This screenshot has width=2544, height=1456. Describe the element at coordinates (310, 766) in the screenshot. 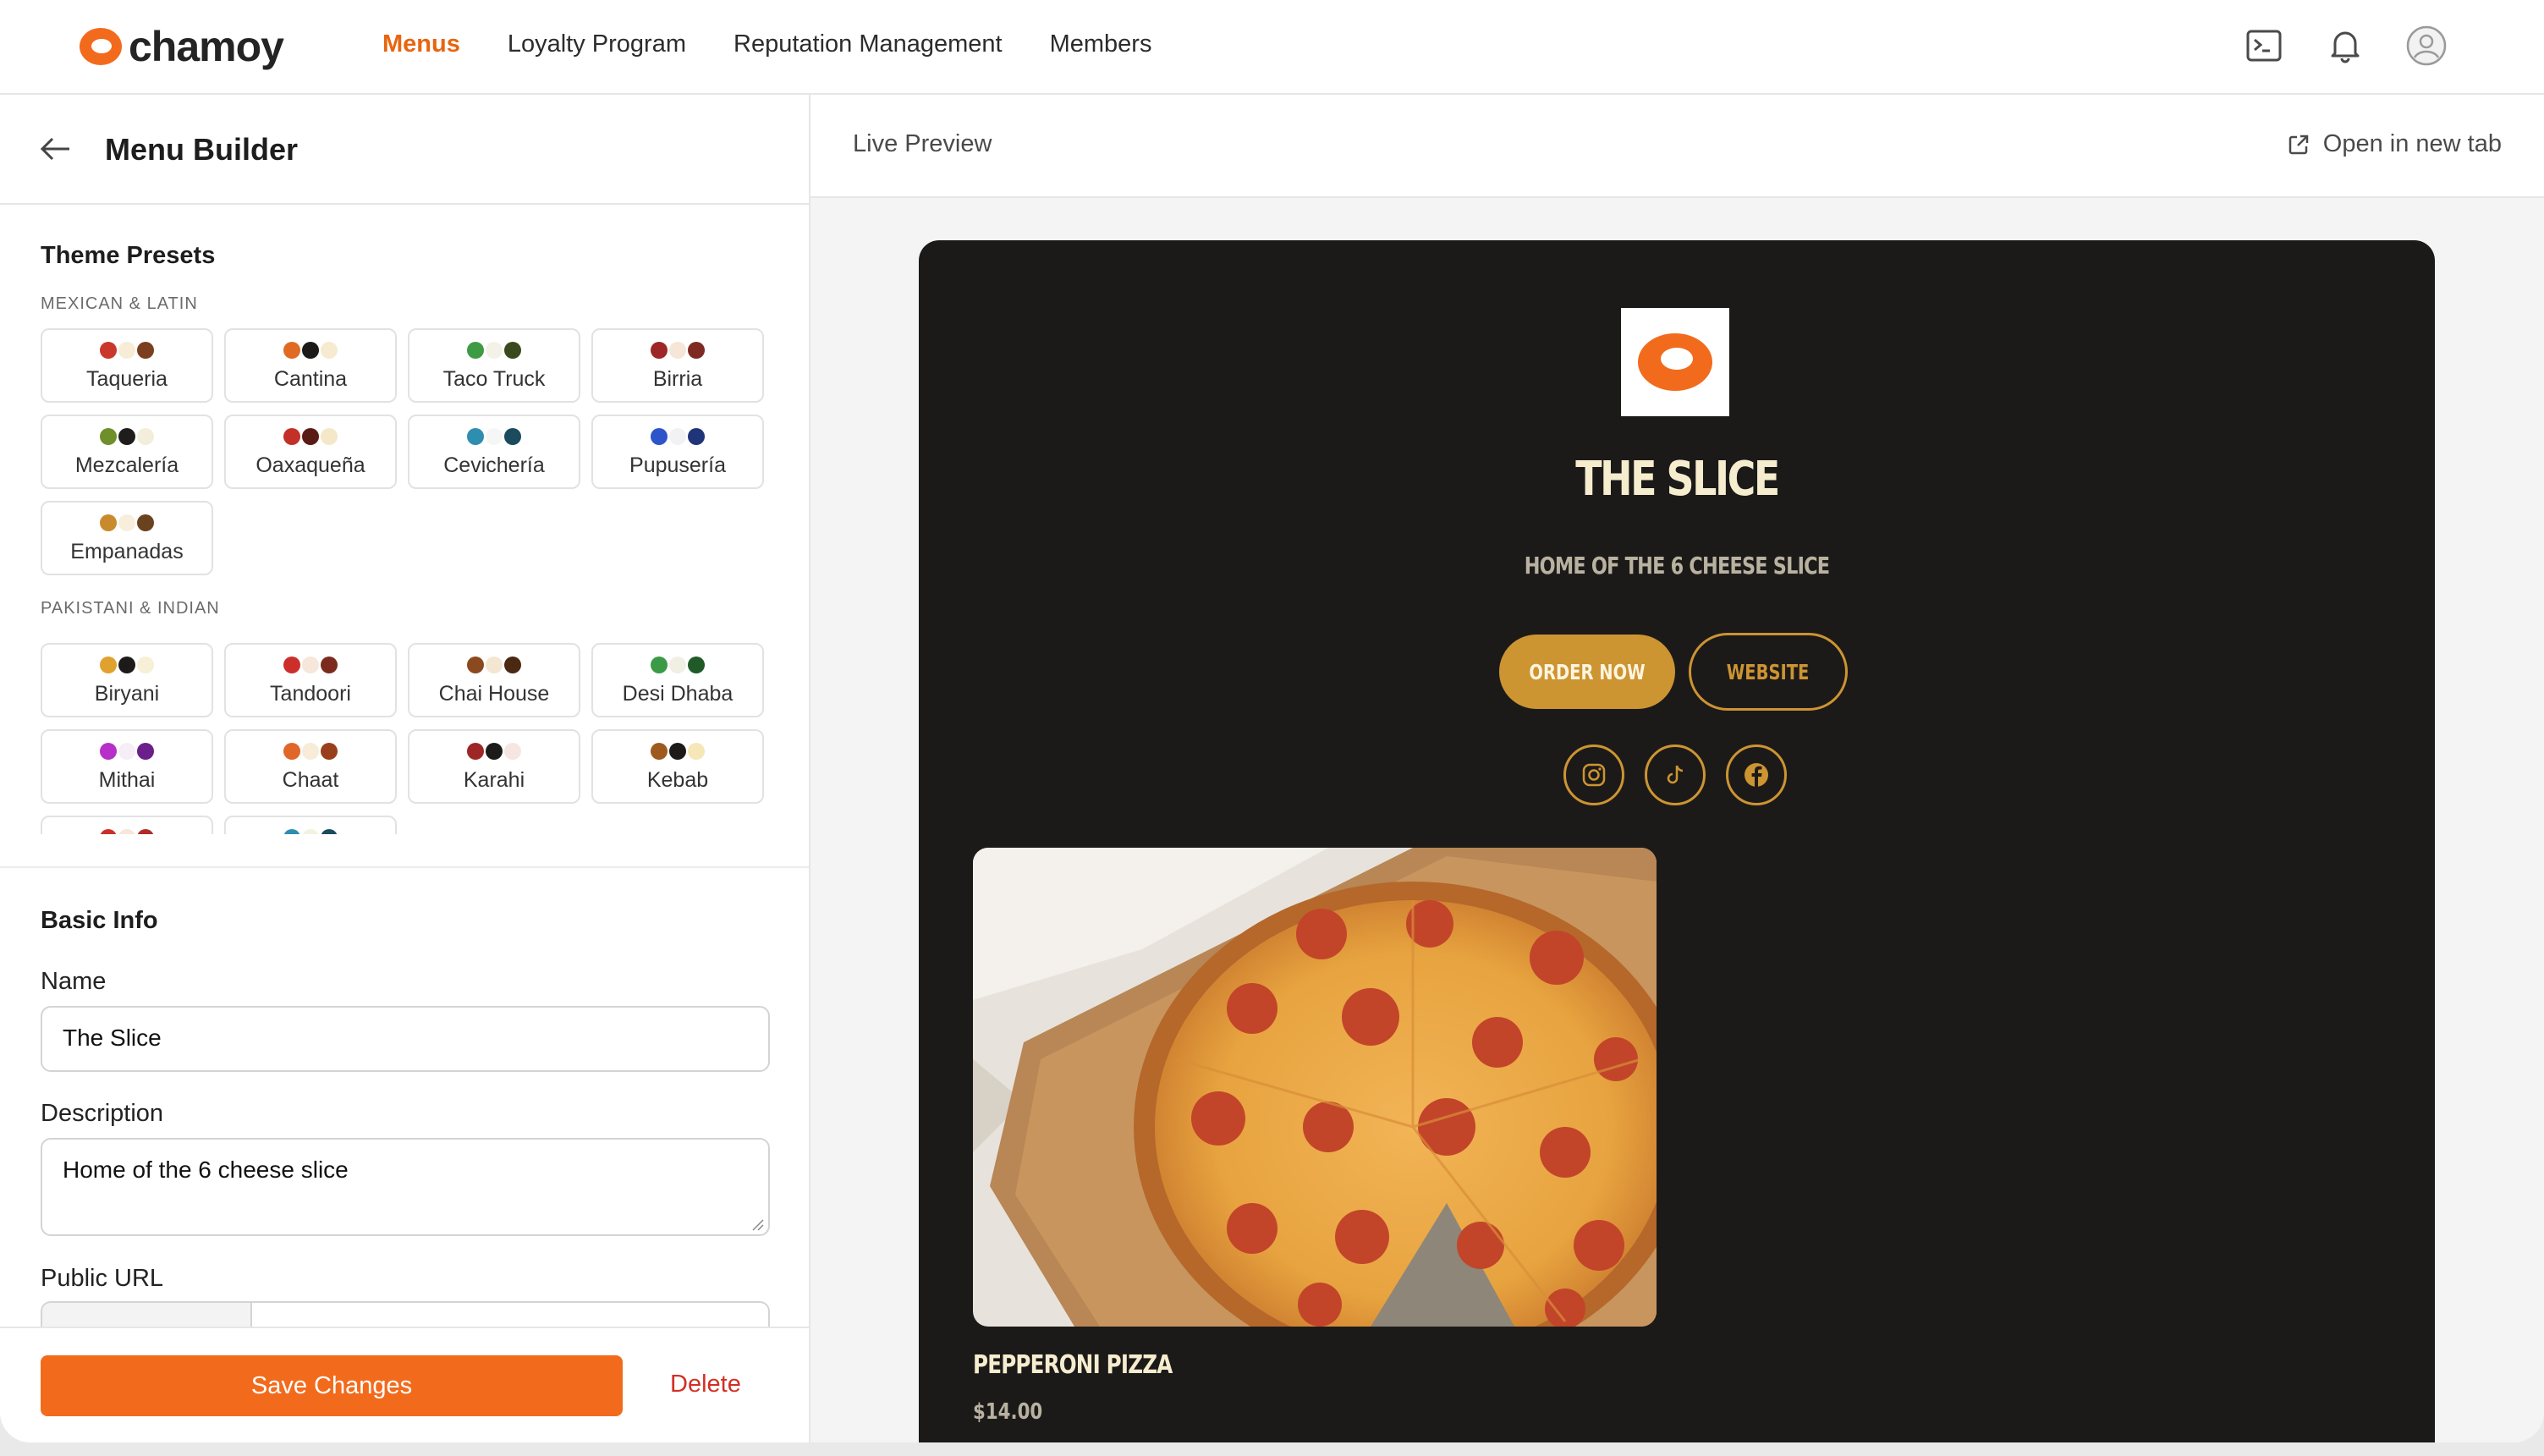

I see `preset-chaat: Chaat` at that location.